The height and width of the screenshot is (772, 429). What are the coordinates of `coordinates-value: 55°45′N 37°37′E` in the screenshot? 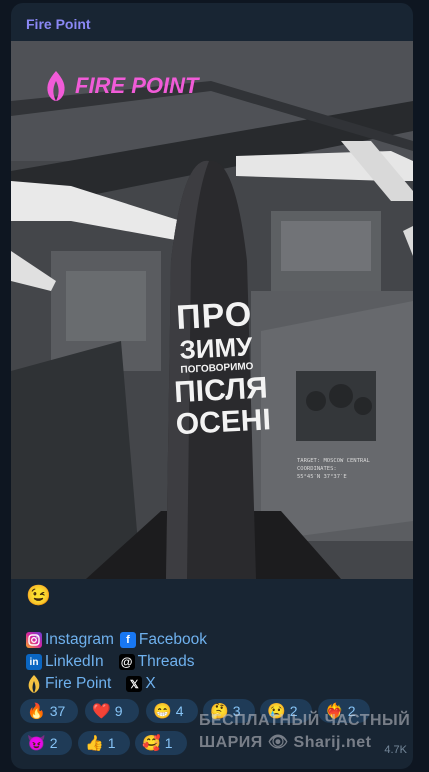 It's located at (322, 476).